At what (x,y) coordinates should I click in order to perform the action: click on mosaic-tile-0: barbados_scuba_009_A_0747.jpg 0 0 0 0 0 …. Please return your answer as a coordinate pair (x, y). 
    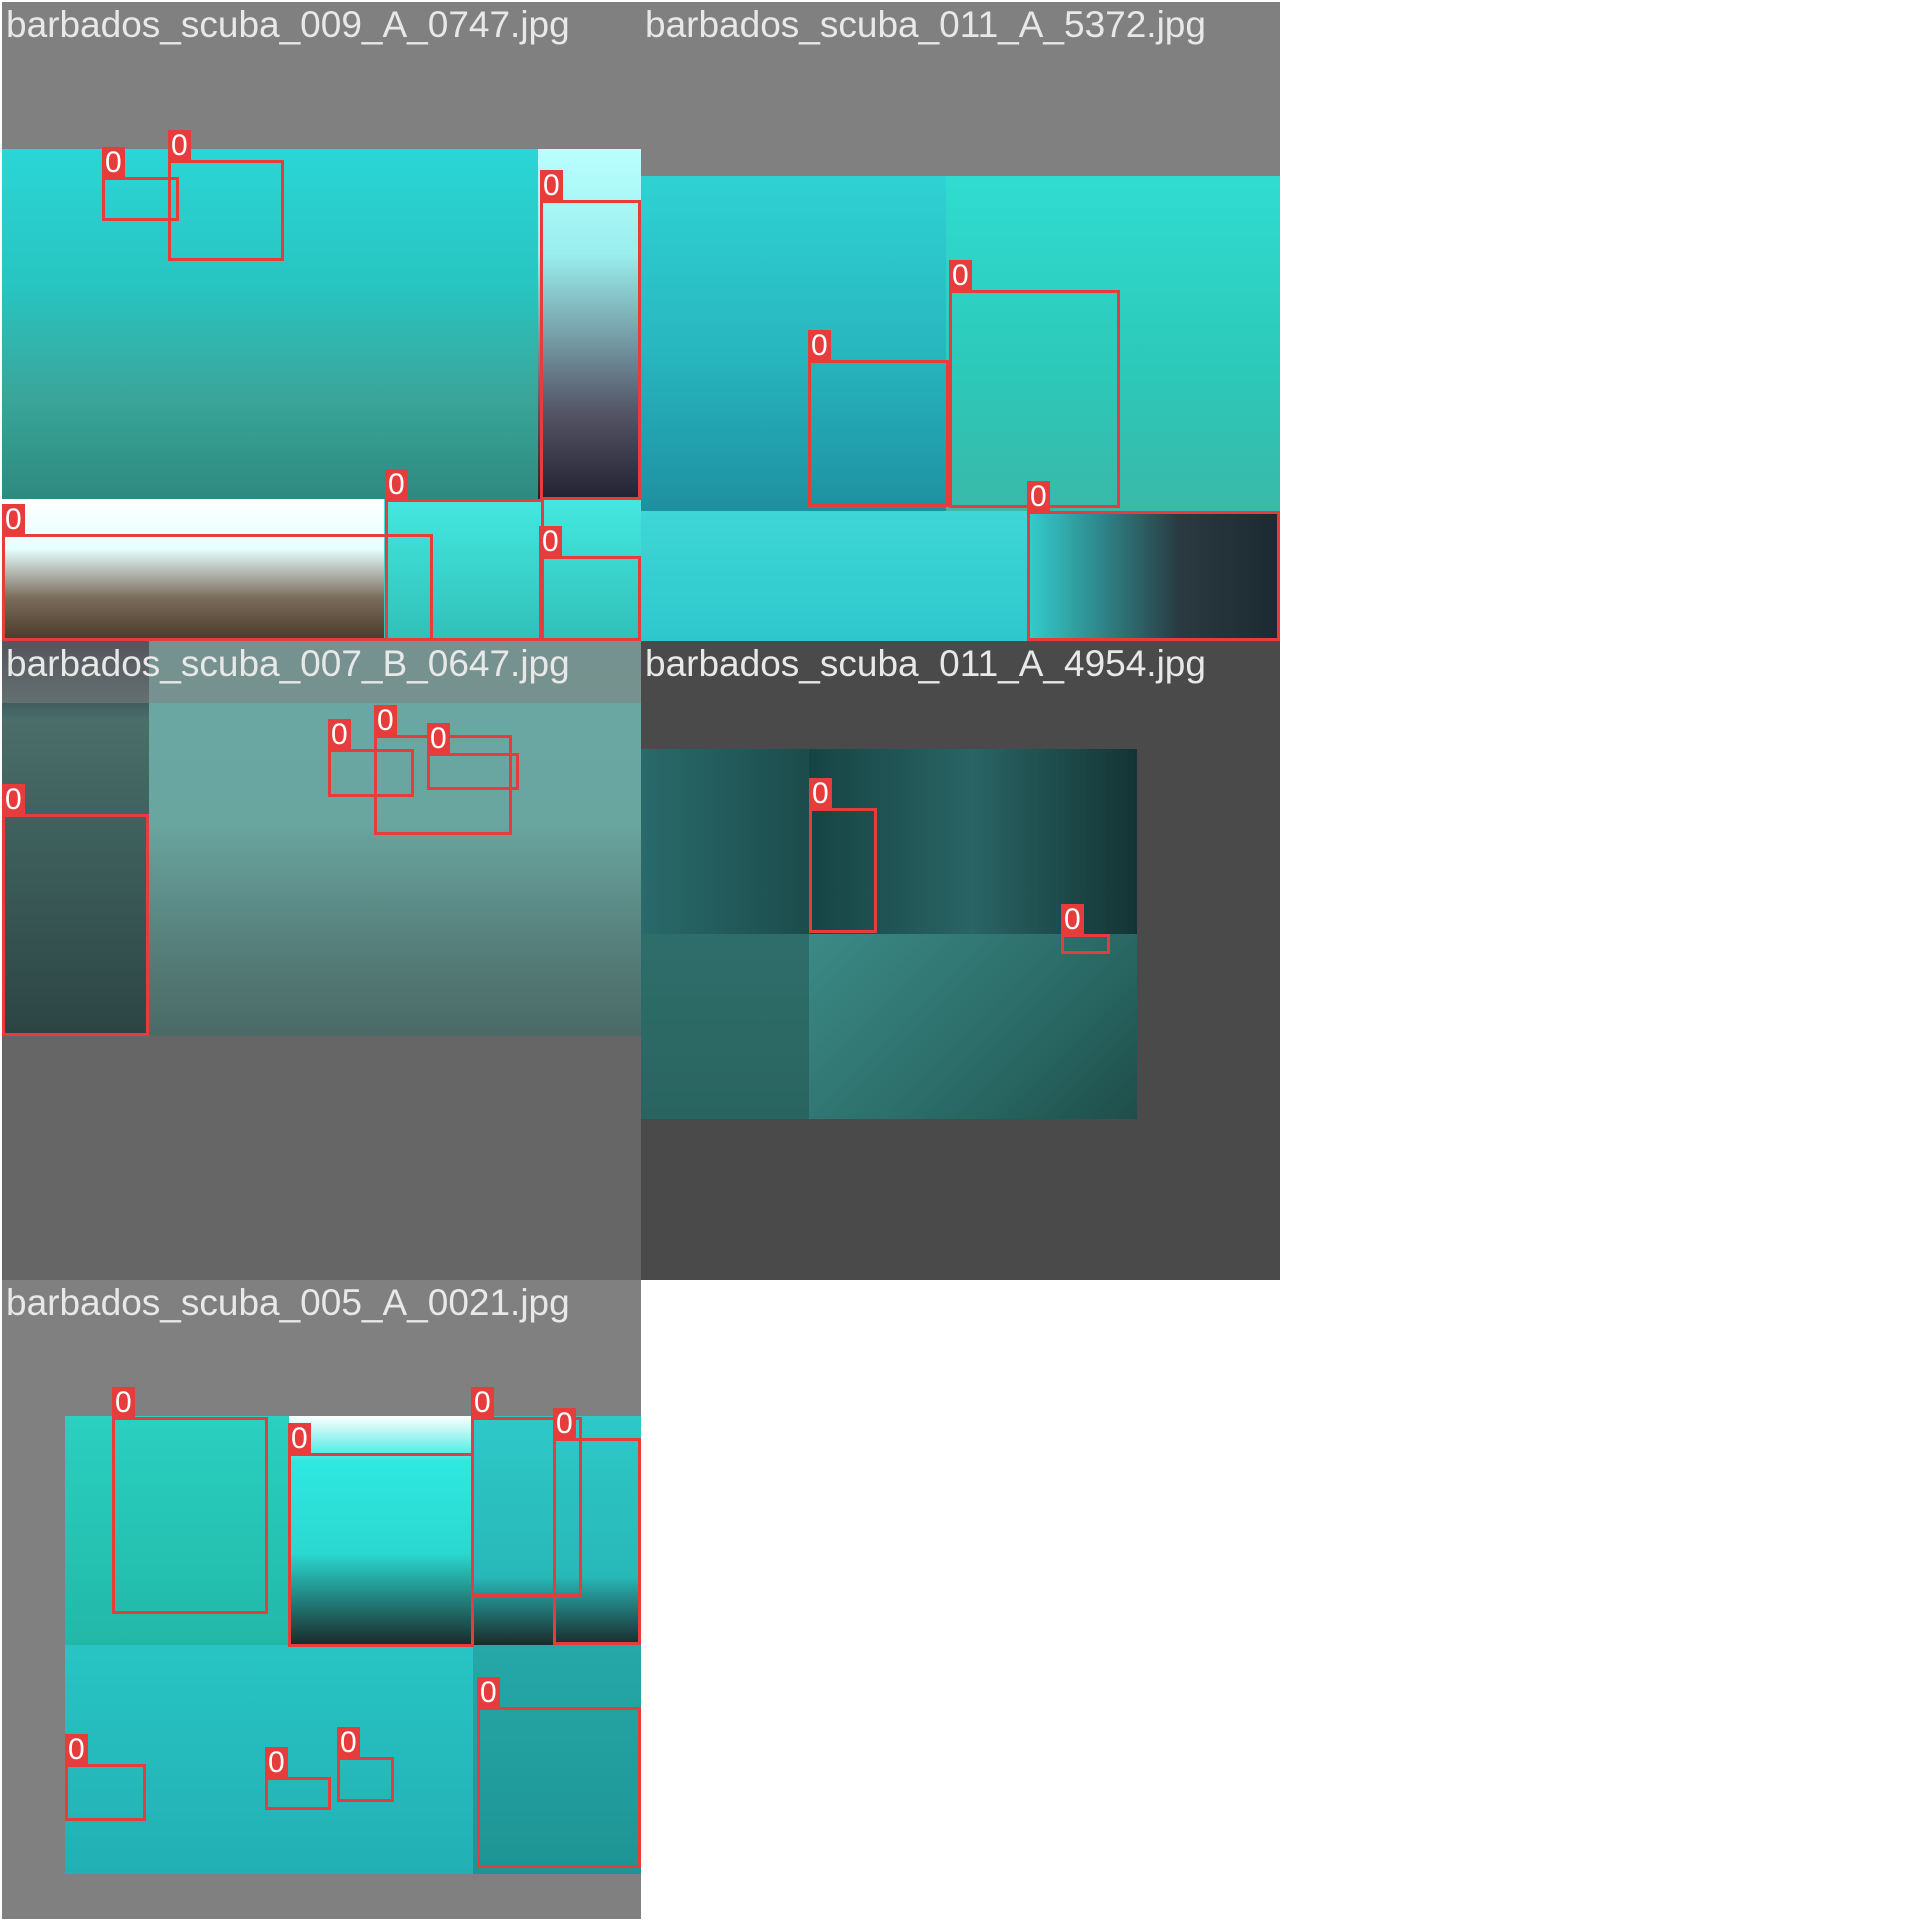
    Looking at the image, I should click on (321, 321).